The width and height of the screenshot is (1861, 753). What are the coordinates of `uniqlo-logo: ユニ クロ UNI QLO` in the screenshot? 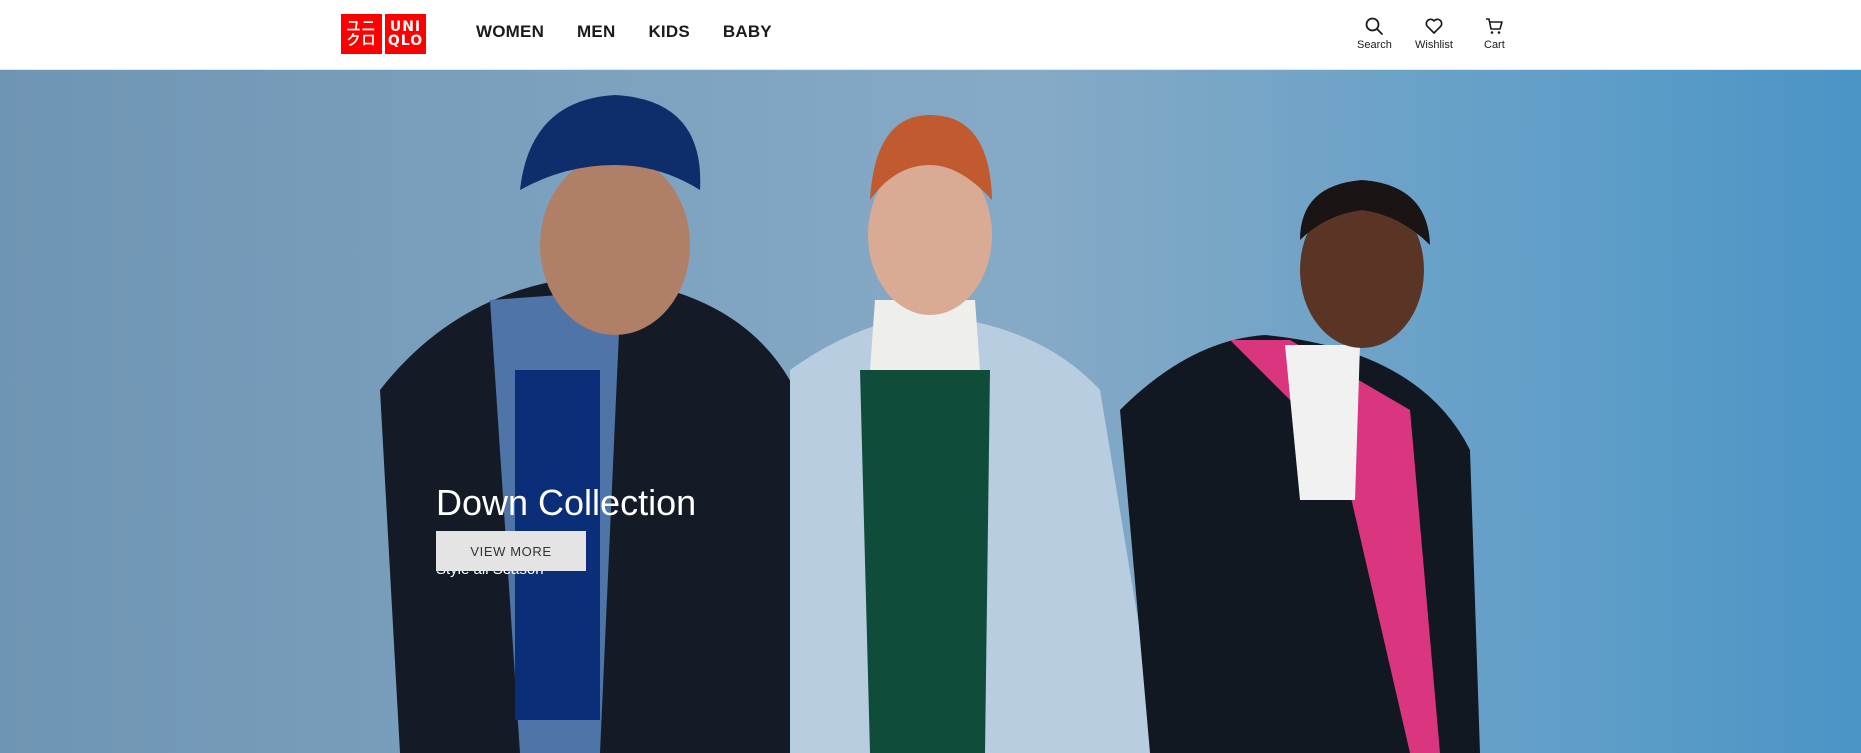 It's located at (383, 34).